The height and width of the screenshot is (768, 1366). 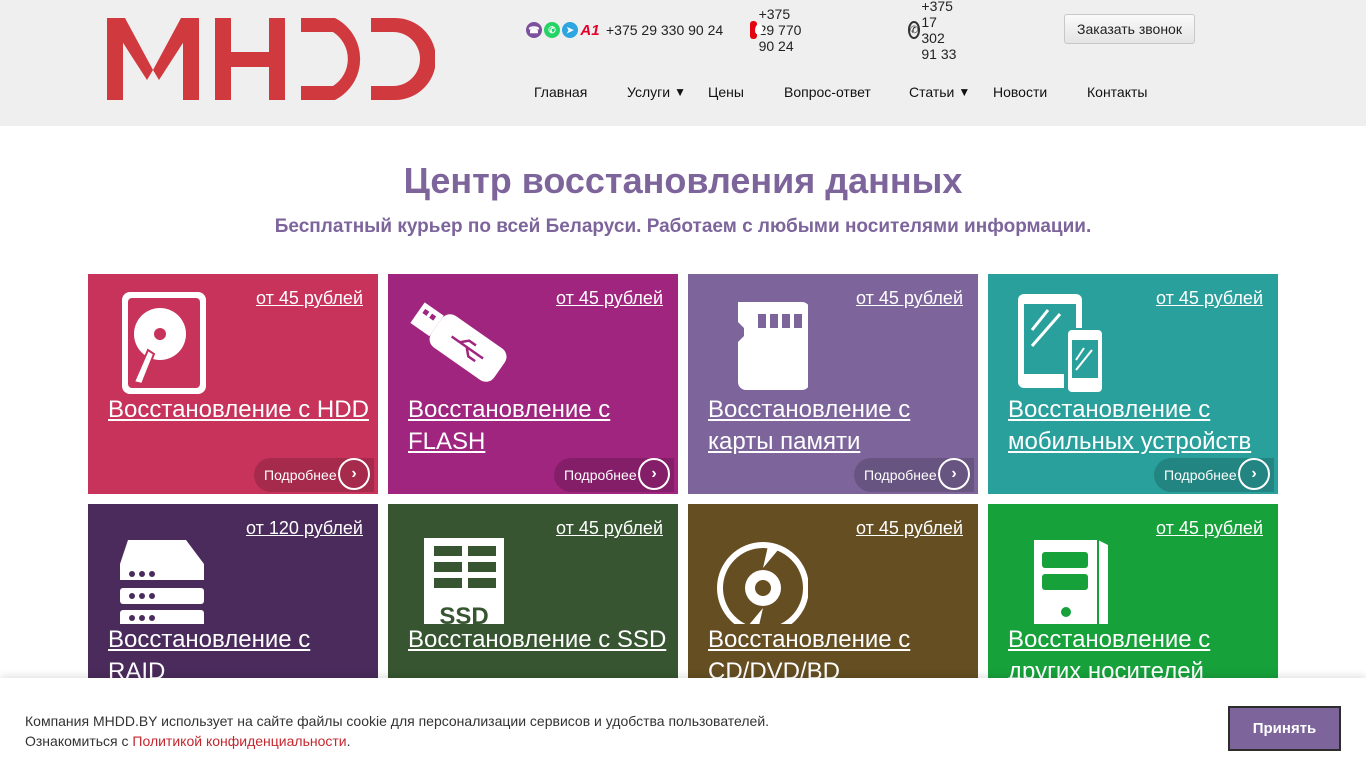 I want to click on nav-articles: Статьи ▼, so click(x=939, y=92).